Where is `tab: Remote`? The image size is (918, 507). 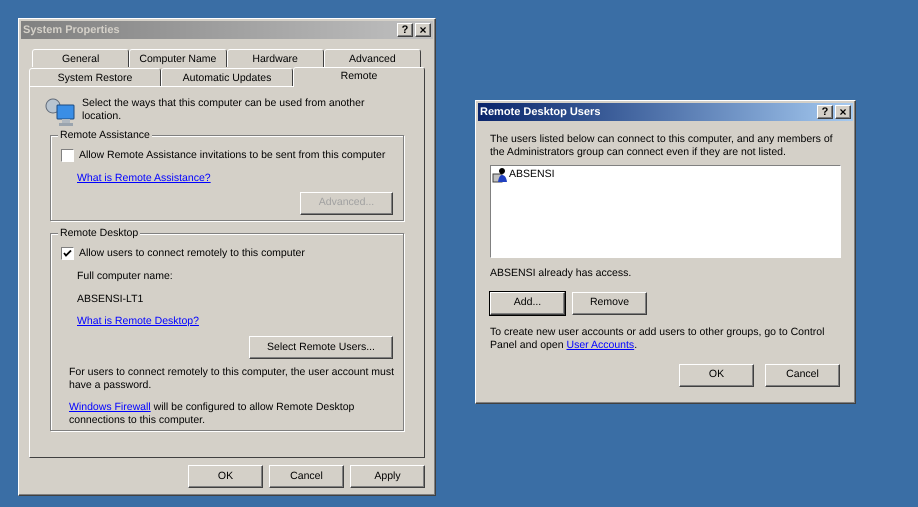 tab: Remote is located at coordinates (359, 77).